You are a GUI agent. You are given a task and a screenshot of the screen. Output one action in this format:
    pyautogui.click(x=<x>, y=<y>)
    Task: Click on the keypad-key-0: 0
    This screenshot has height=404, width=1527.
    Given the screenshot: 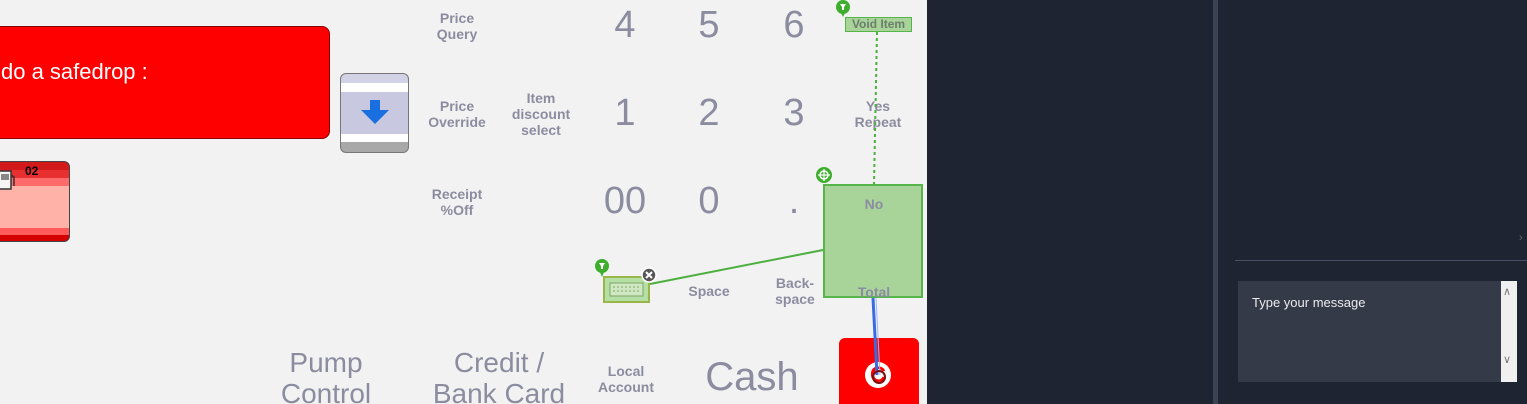 What is the action you would take?
    pyautogui.click(x=709, y=201)
    